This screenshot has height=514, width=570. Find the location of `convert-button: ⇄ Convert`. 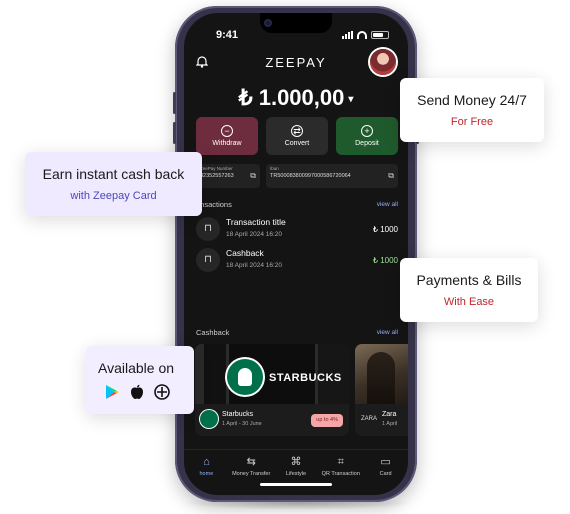

convert-button: ⇄ Convert is located at coordinates (297, 136).